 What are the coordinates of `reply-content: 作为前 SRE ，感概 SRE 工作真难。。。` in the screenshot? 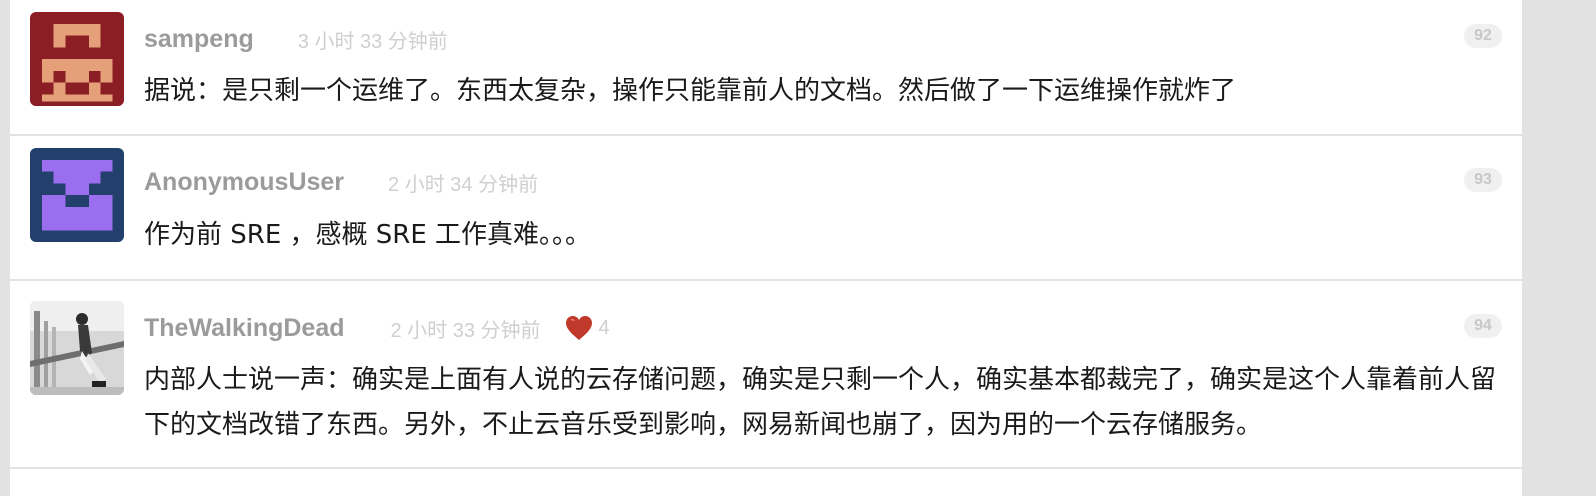 It's located at (368, 235).